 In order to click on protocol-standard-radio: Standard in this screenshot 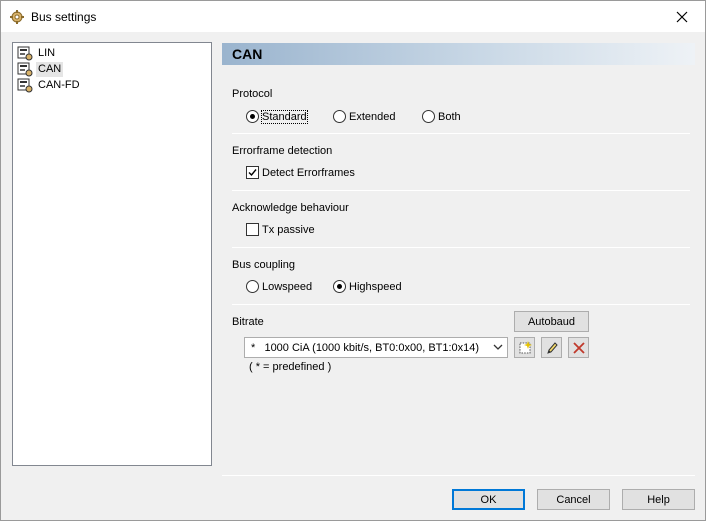, I will do `click(277, 116)`.